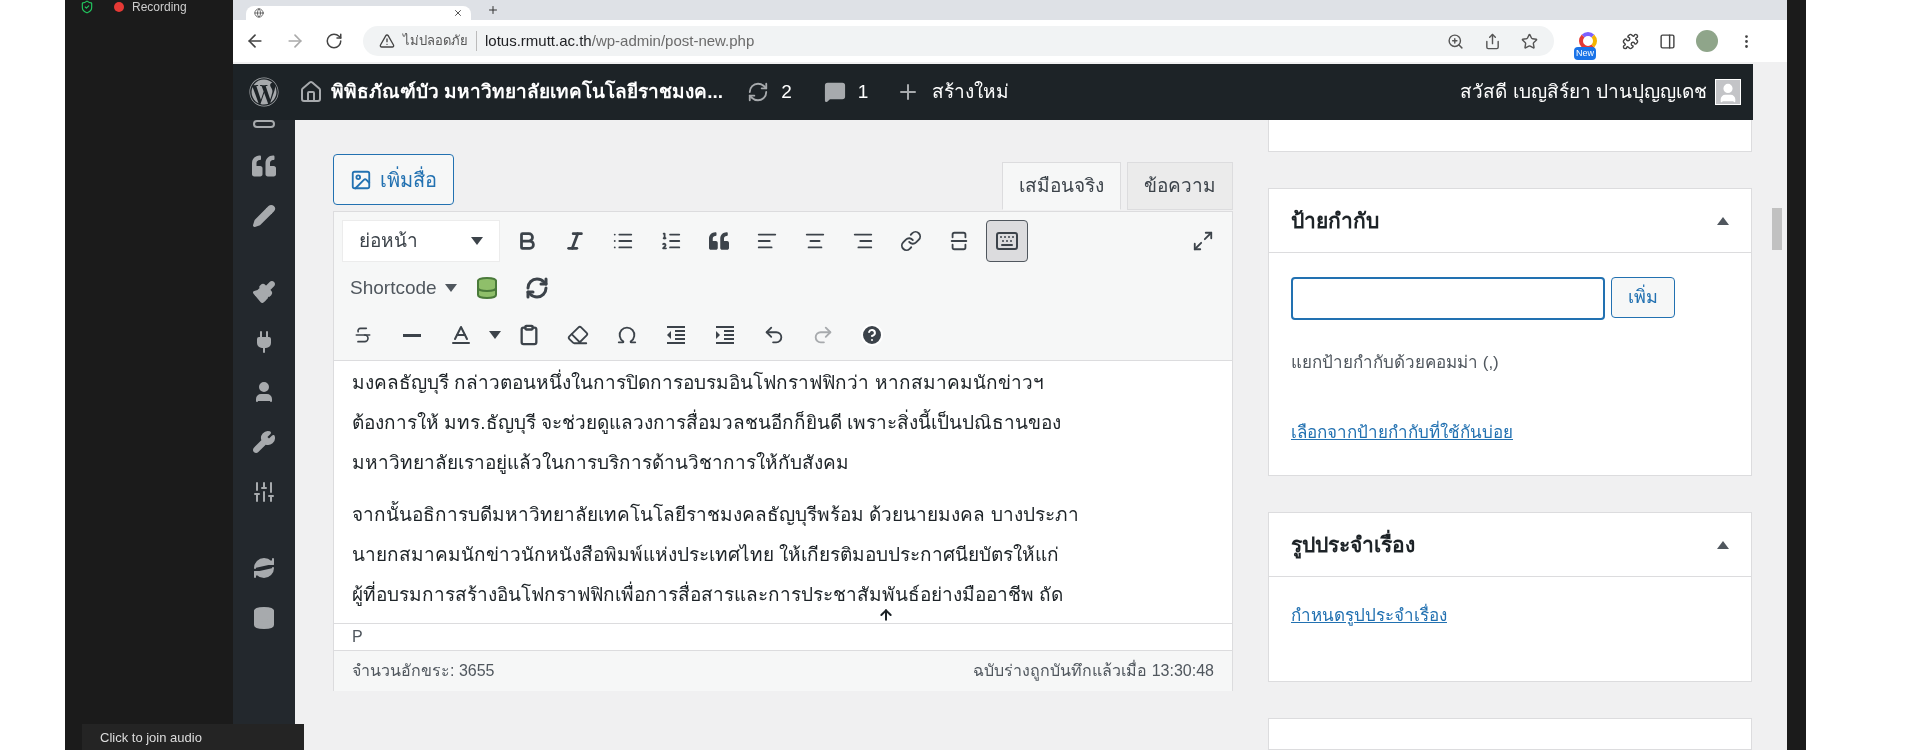 This screenshot has height=750, width=1920. Describe the element at coordinates (87, 7) in the screenshot. I see `shield-icon` at that location.